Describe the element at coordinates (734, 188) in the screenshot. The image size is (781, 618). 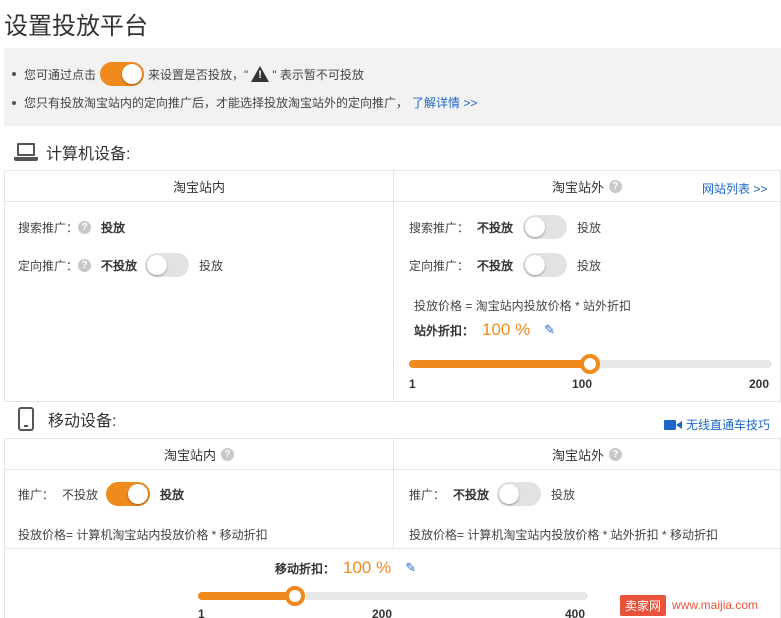
I see `site-list-link: 网站列表 >>` at that location.